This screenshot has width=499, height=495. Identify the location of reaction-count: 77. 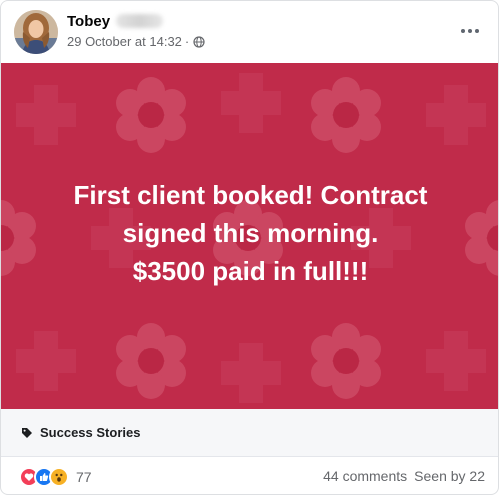
(84, 477).